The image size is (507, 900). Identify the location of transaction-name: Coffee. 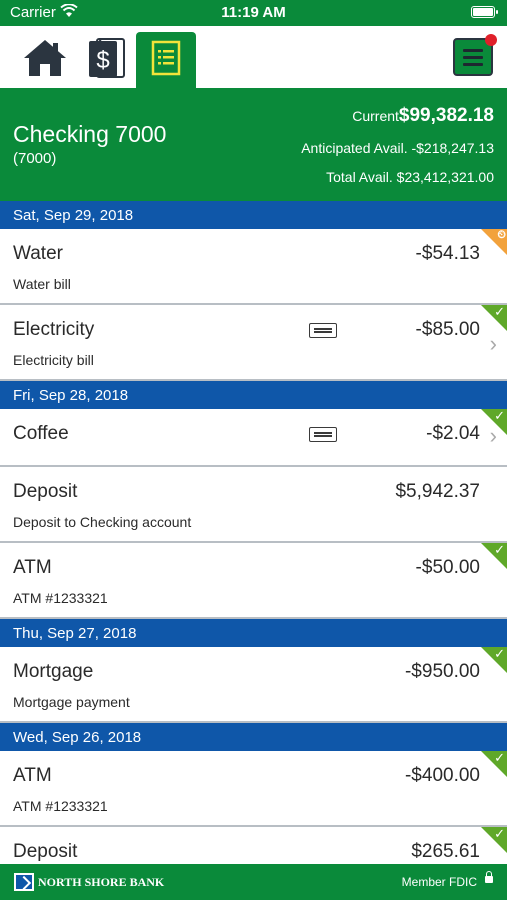
(41, 433).